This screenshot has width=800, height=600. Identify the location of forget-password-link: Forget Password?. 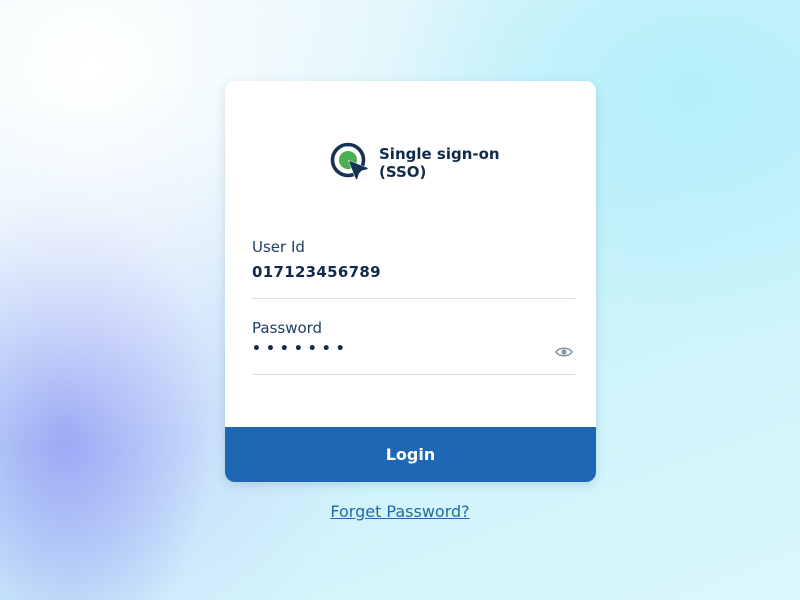
(400, 511).